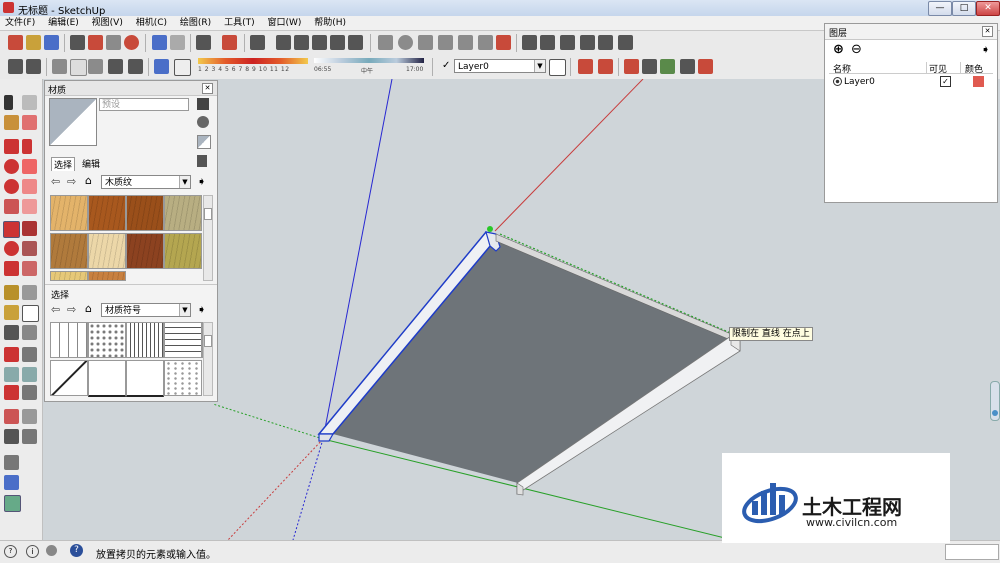  Describe the element at coordinates (29, 228) in the screenshot. I see `push-pull-icon` at that location.